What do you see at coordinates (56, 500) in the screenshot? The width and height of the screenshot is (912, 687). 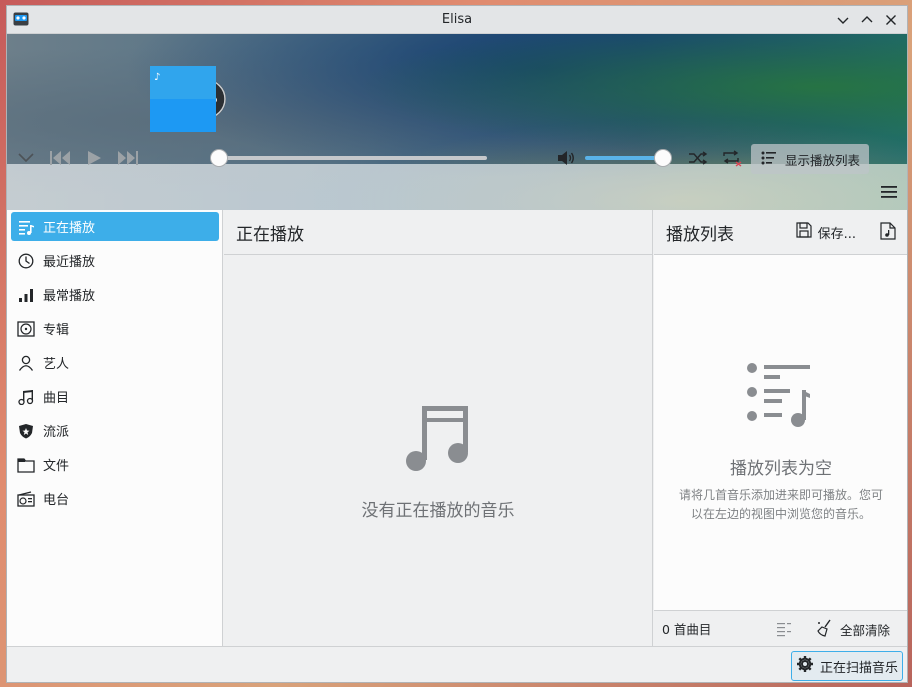 I see `sidebar-item-label: 电台` at bounding box center [56, 500].